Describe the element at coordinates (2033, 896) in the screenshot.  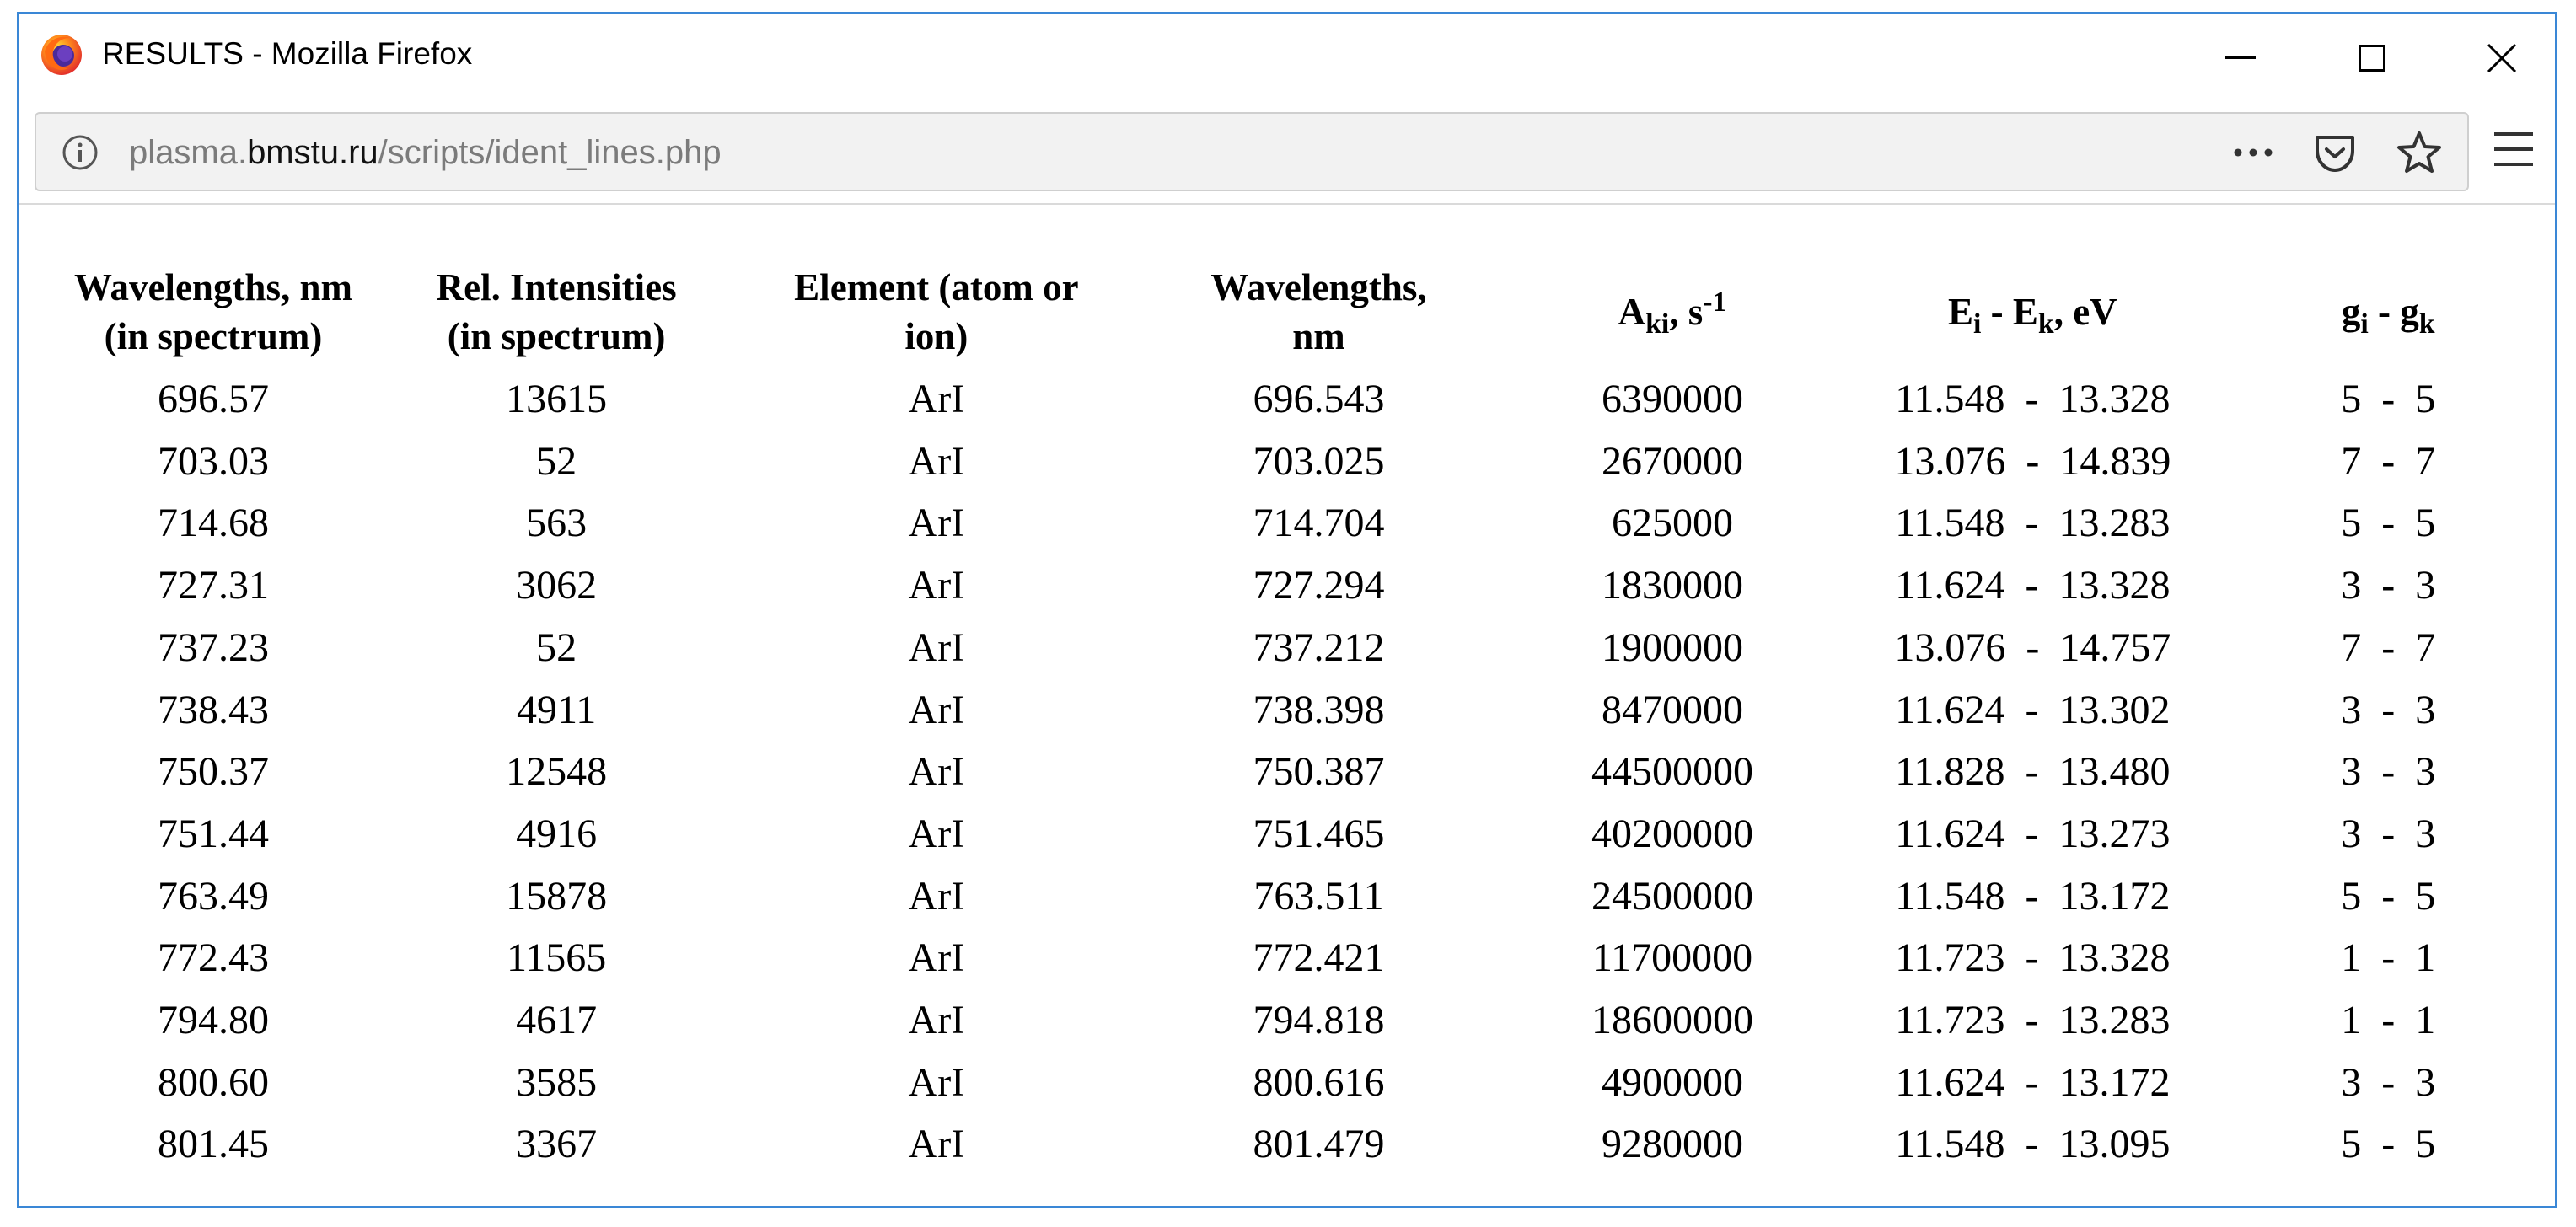
I see `cell-energy: 11.548 - 13.172` at that location.